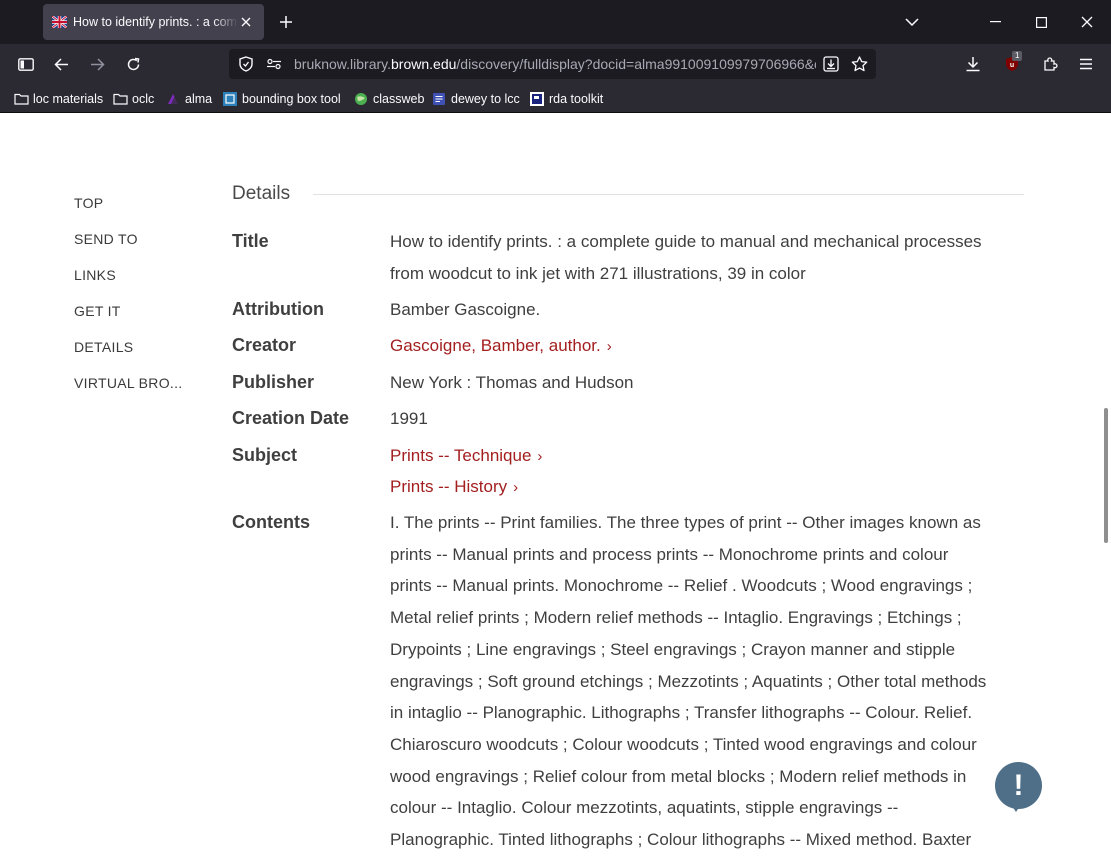 The width and height of the screenshot is (1111, 856). I want to click on maximize-icon, so click(1041, 22).